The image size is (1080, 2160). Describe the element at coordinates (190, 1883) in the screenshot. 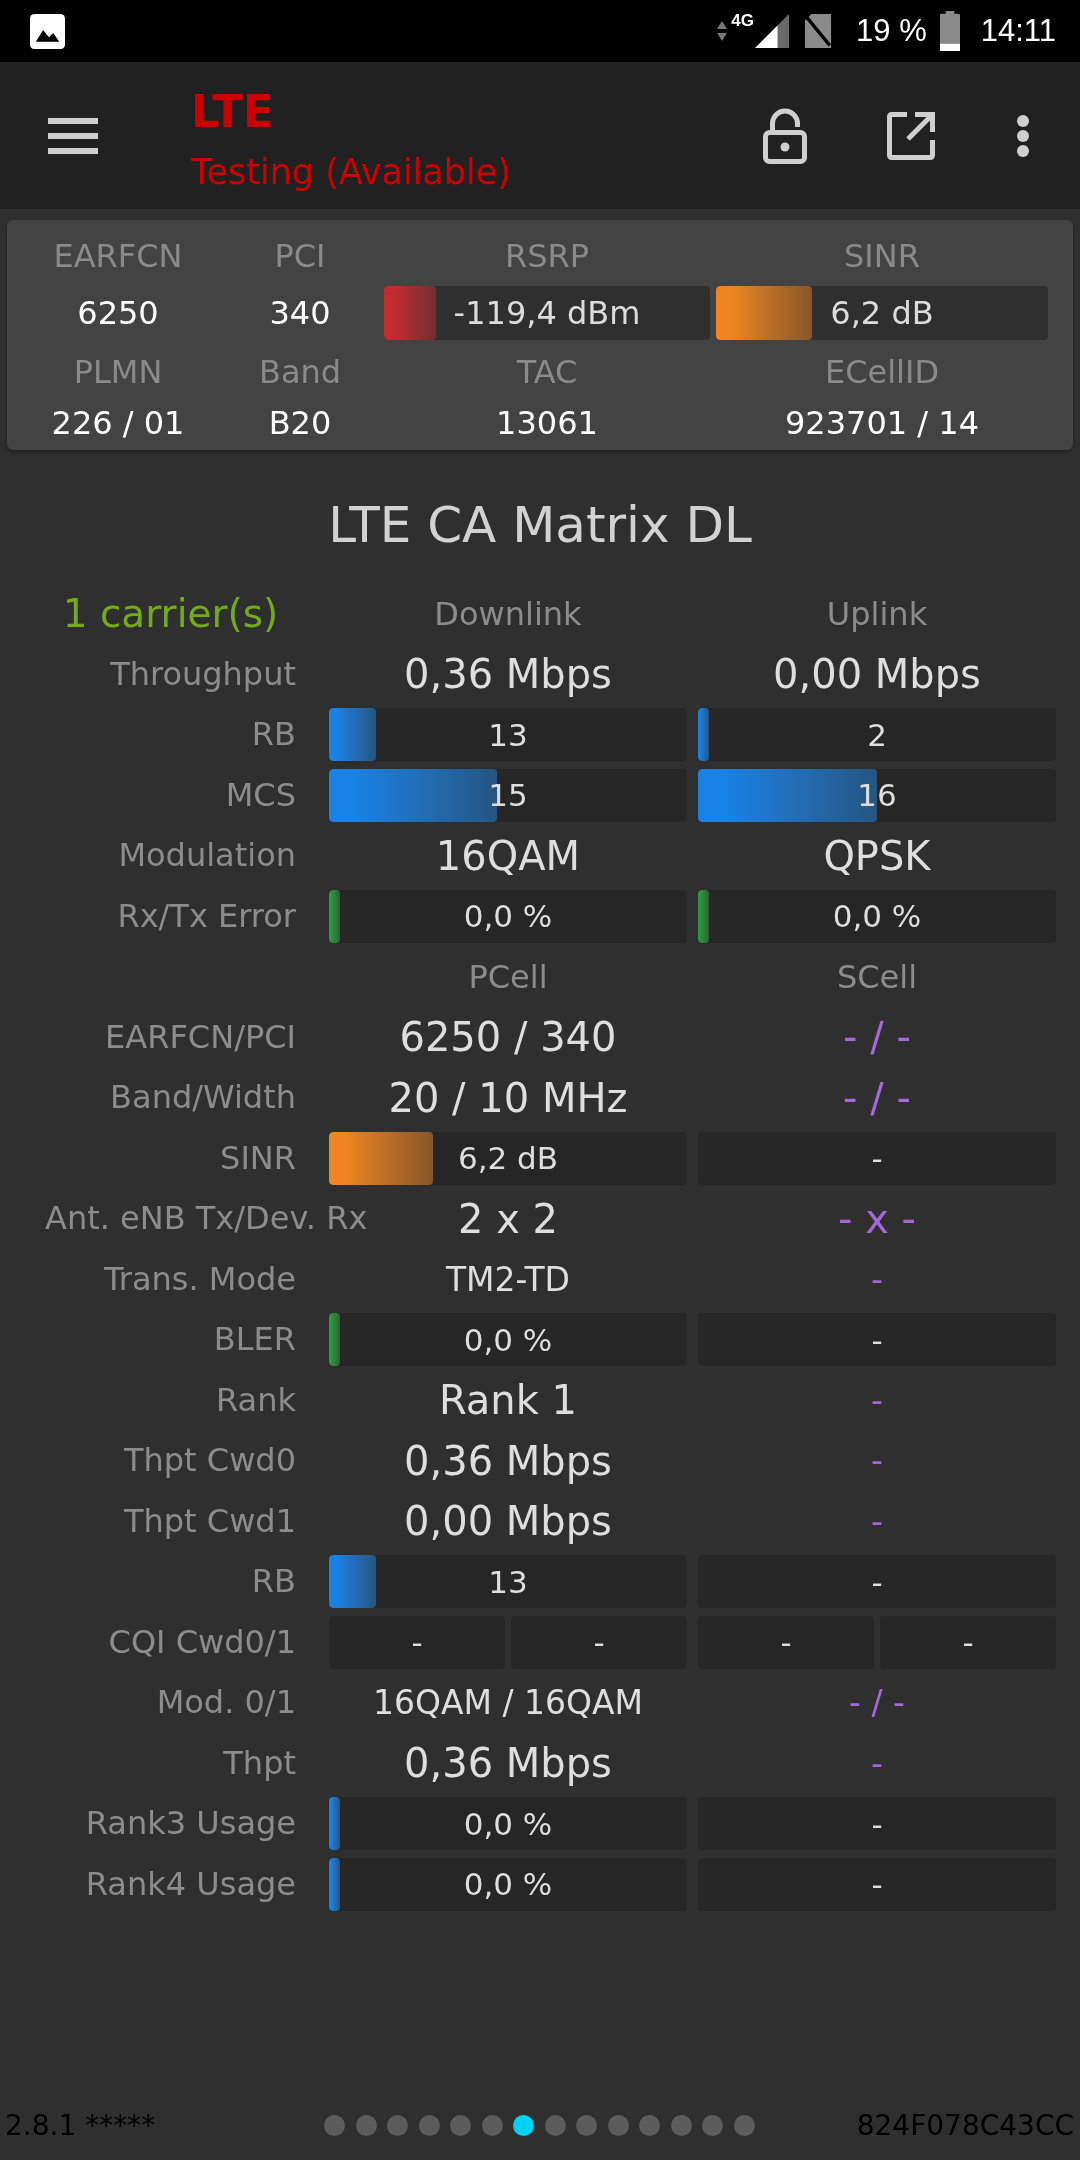

I see `row-label: Rank4 Usage` at that location.